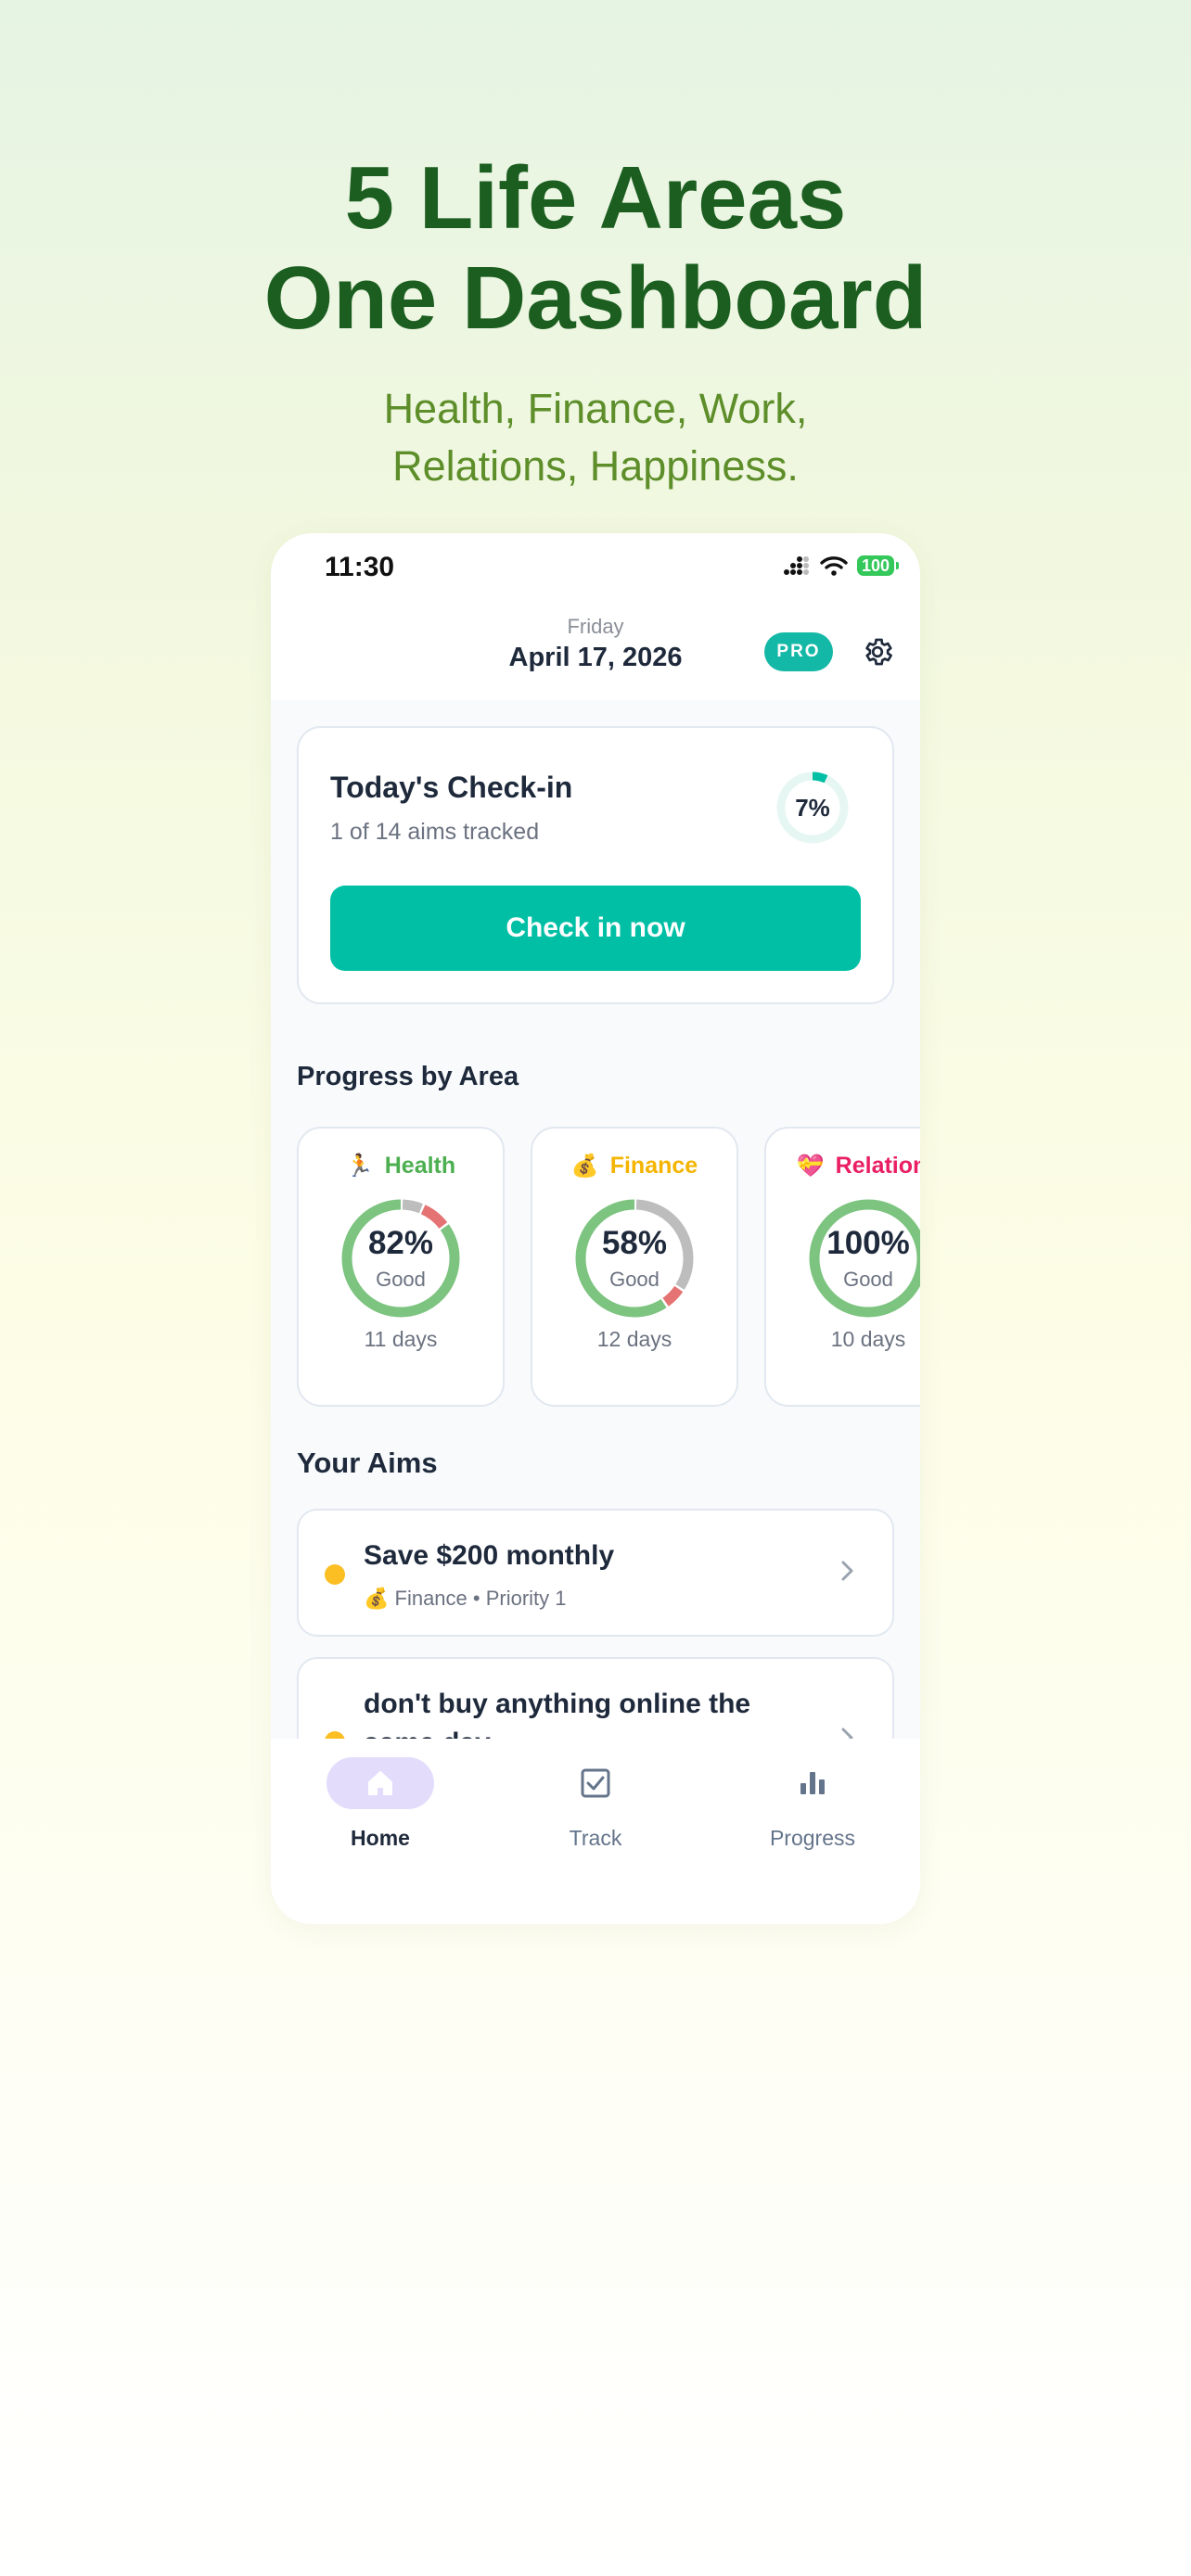 The height and width of the screenshot is (2576, 1191). What do you see at coordinates (877, 1166) in the screenshot?
I see `area-name: Relations` at bounding box center [877, 1166].